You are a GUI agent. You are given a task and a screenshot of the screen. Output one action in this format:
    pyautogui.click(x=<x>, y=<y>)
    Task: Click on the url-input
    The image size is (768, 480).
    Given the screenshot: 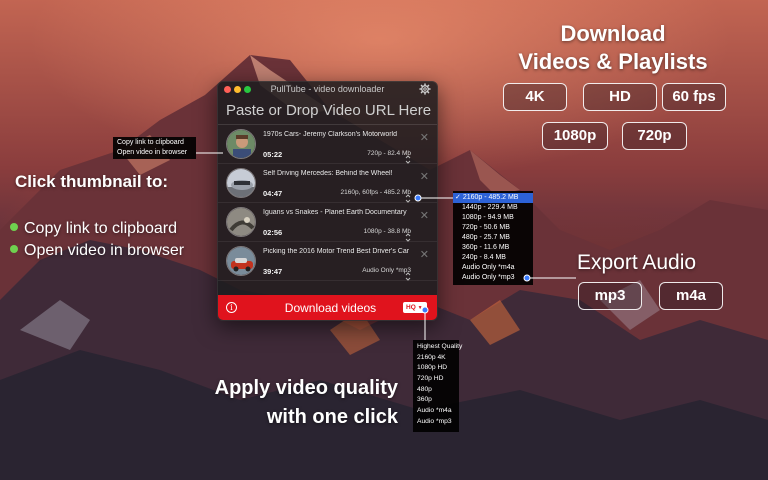 What is the action you would take?
    pyautogui.click(x=327, y=111)
    